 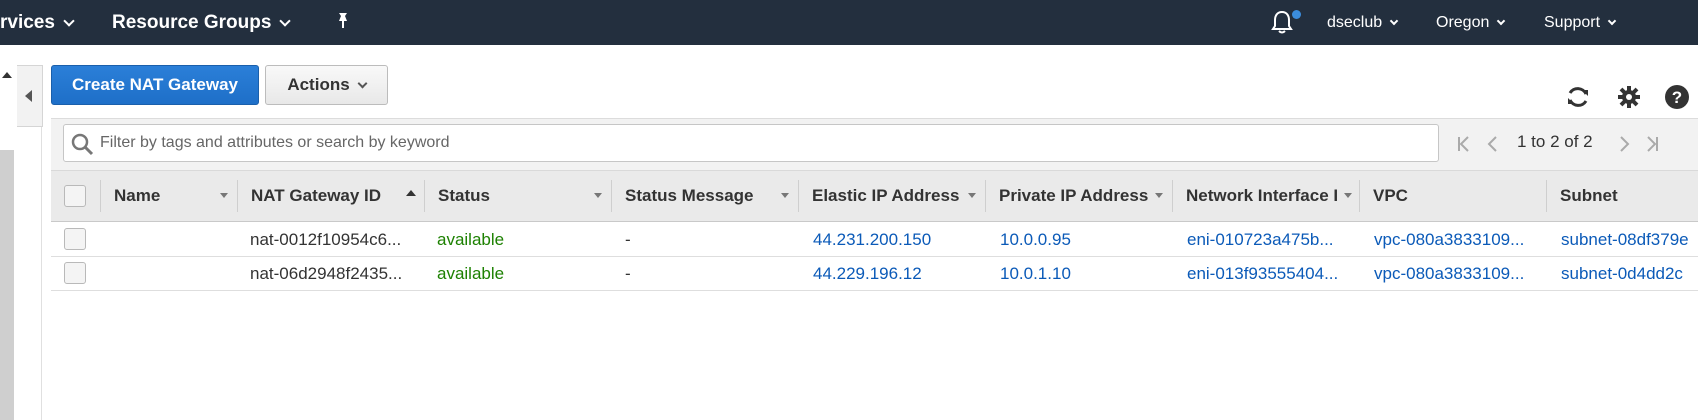 I want to click on refresh-icon, so click(x=1578, y=97).